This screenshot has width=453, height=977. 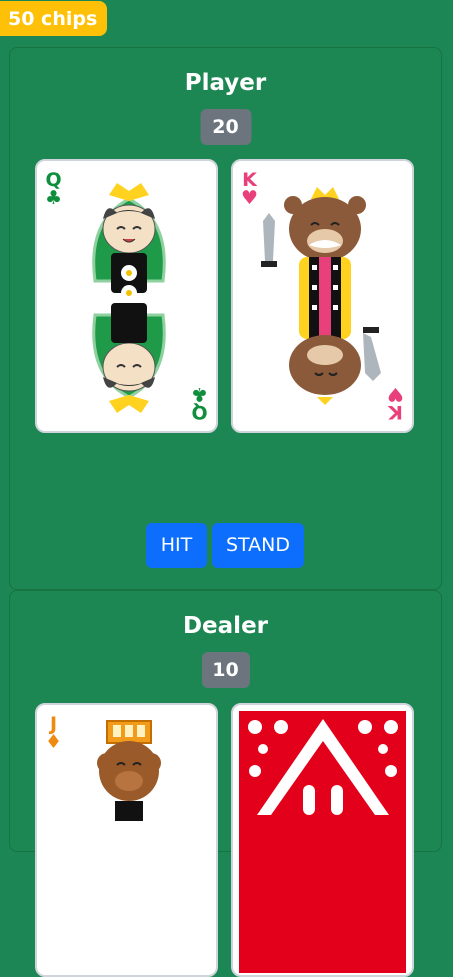 I want to click on player-score-badge: 20, so click(x=225, y=127).